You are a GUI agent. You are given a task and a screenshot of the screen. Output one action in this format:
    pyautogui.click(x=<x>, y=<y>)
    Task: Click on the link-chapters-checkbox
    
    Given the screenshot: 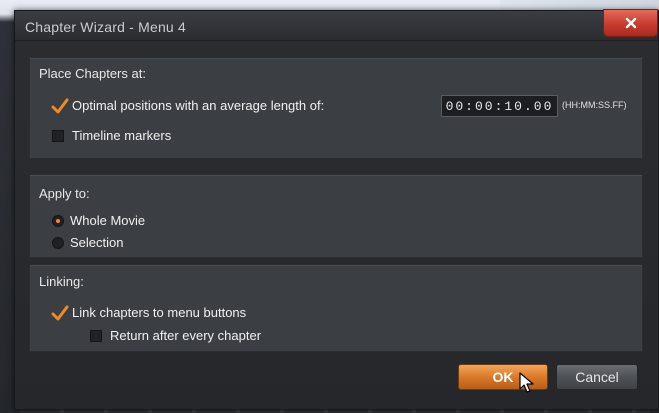 What is the action you would take?
    pyautogui.click(x=60, y=312)
    